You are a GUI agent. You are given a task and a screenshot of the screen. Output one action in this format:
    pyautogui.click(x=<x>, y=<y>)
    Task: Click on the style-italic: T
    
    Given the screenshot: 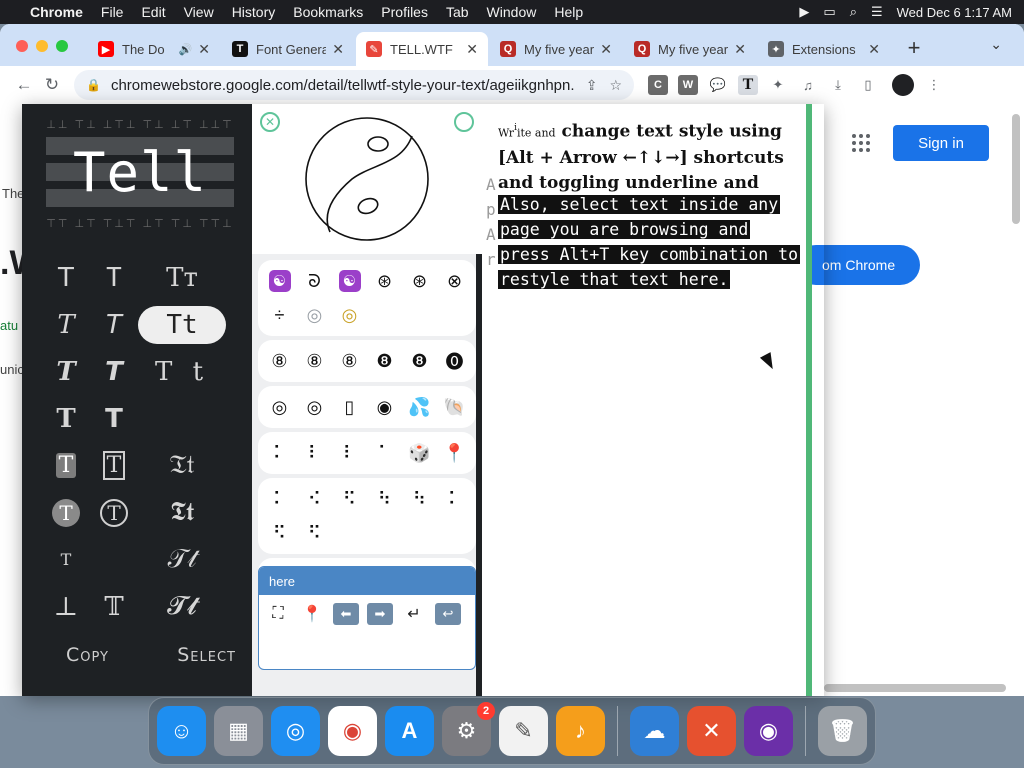 What is the action you would take?
    pyautogui.click(x=66, y=325)
    